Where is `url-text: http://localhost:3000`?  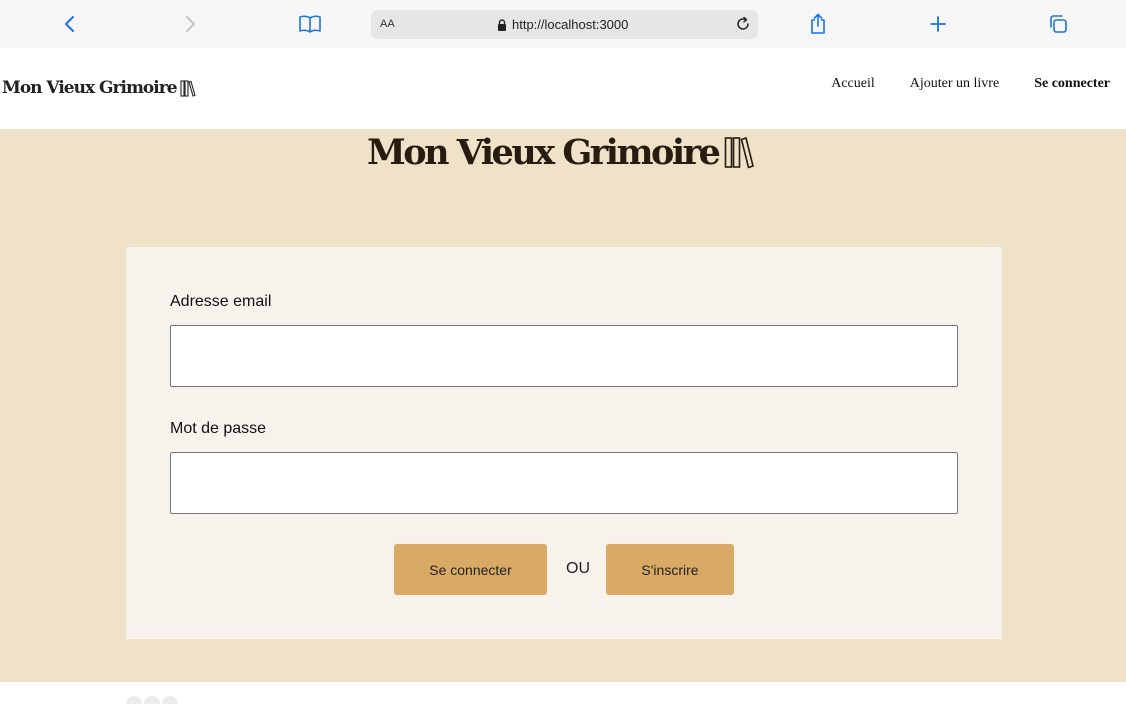 url-text: http://localhost:3000 is located at coordinates (570, 24).